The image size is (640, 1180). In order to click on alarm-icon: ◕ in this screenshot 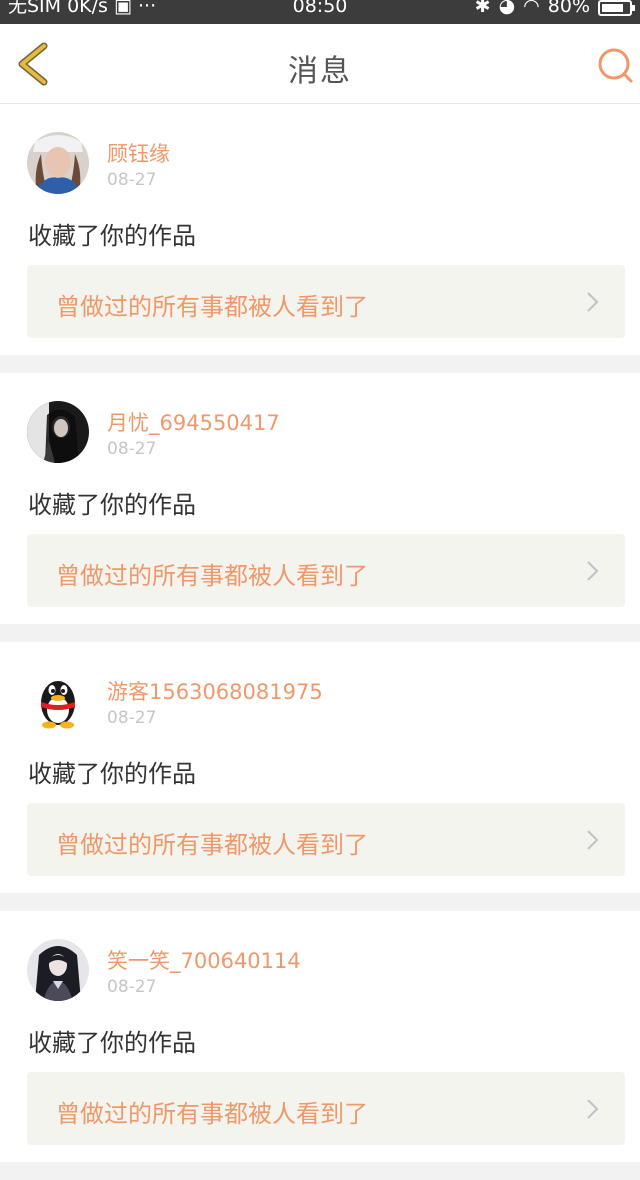, I will do `click(507, 8)`.